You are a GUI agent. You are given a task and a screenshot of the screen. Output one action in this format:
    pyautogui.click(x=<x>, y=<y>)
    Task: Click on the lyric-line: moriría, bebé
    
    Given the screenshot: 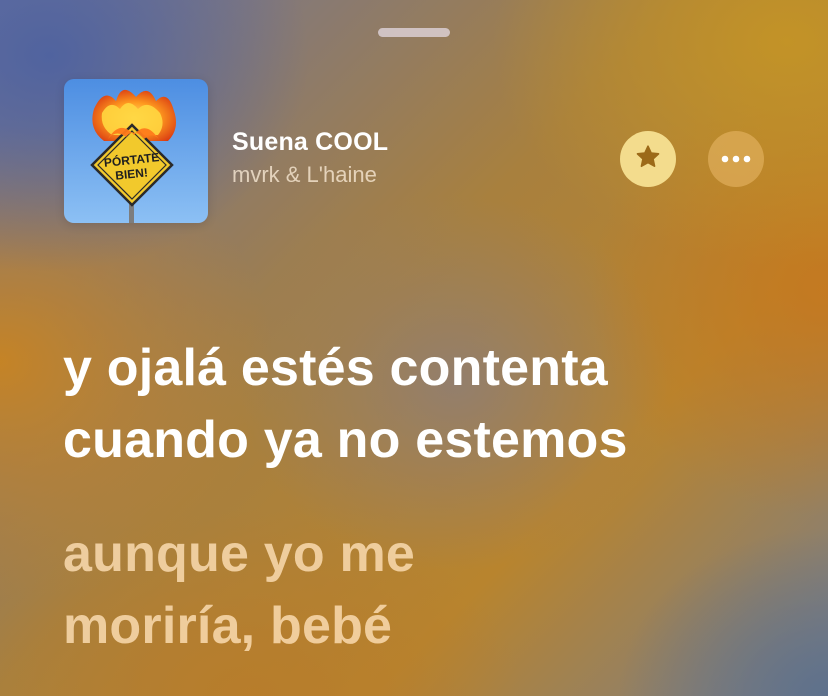 What is the action you would take?
    pyautogui.click(x=423, y=626)
    